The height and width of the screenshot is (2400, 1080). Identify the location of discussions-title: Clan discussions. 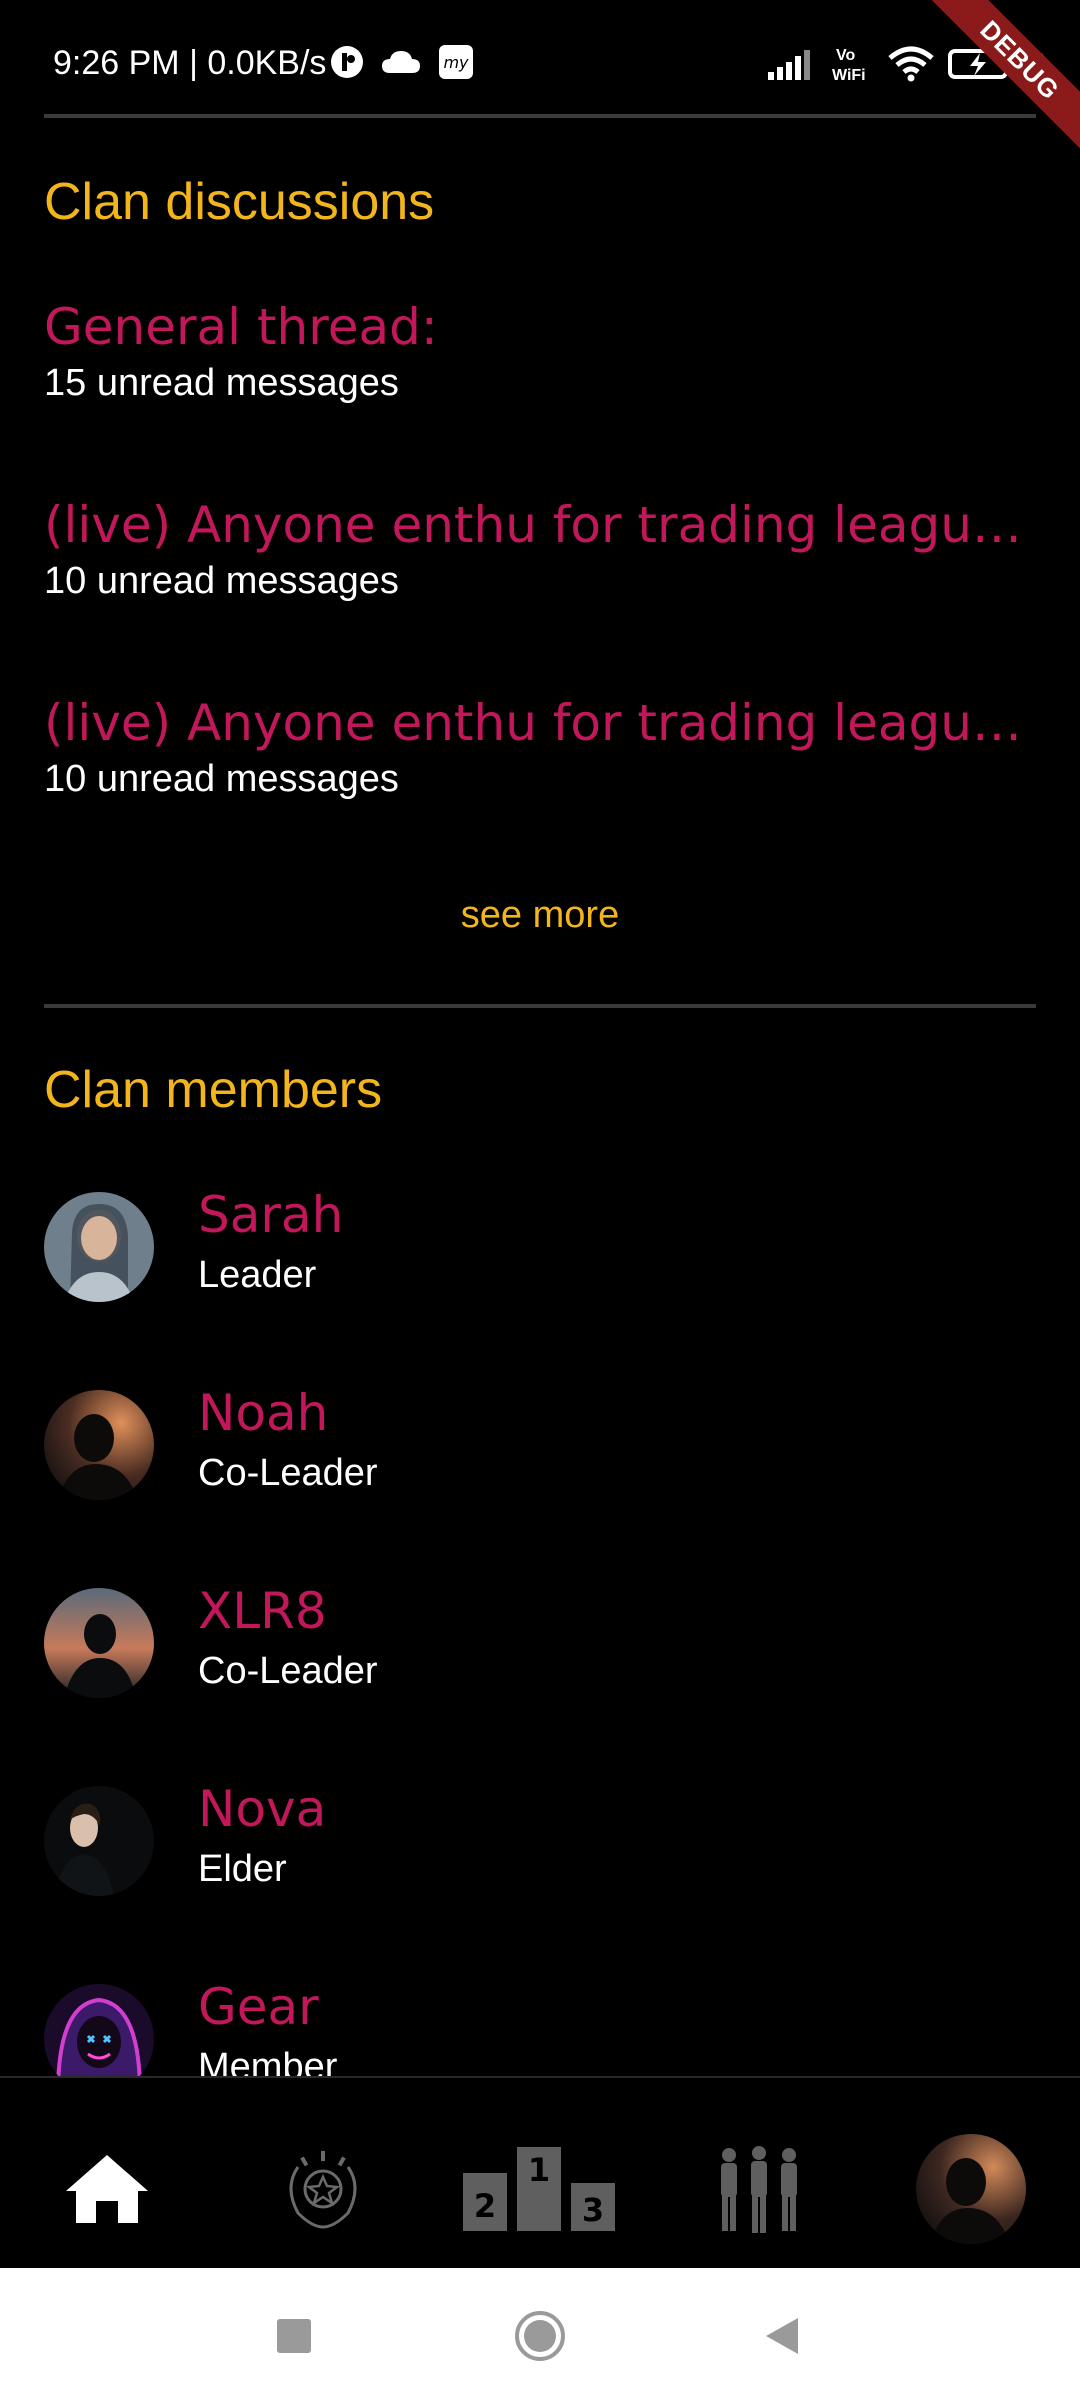
(239, 202).